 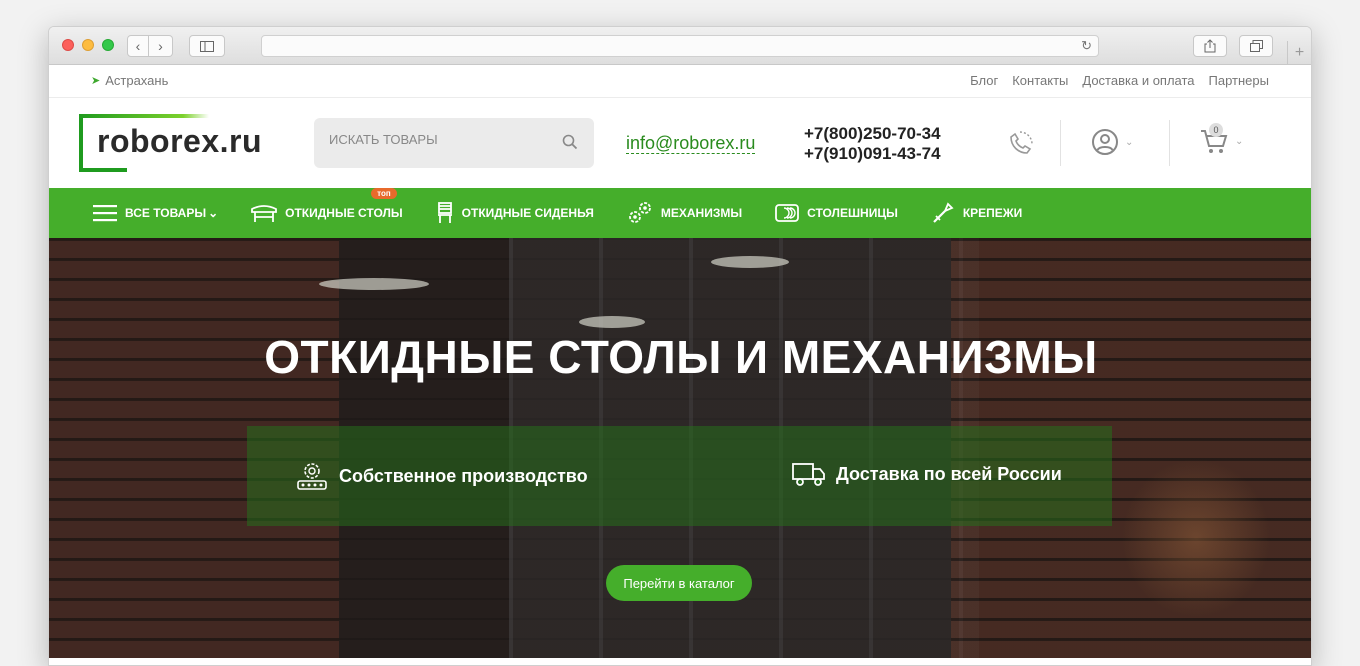 What do you see at coordinates (679, 583) in the screenshot?
I see `catalog-button: Перейти в каталог` at bounding box center [679, 583].